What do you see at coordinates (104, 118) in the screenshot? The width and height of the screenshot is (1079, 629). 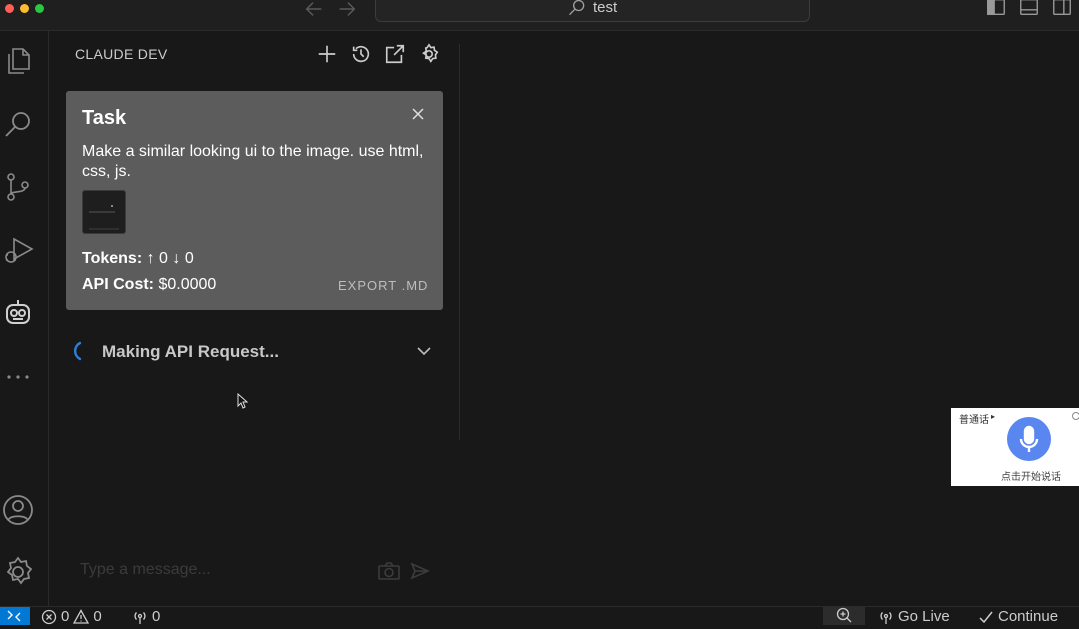 I see `task-title: Task` at bounding box center [104, 118].